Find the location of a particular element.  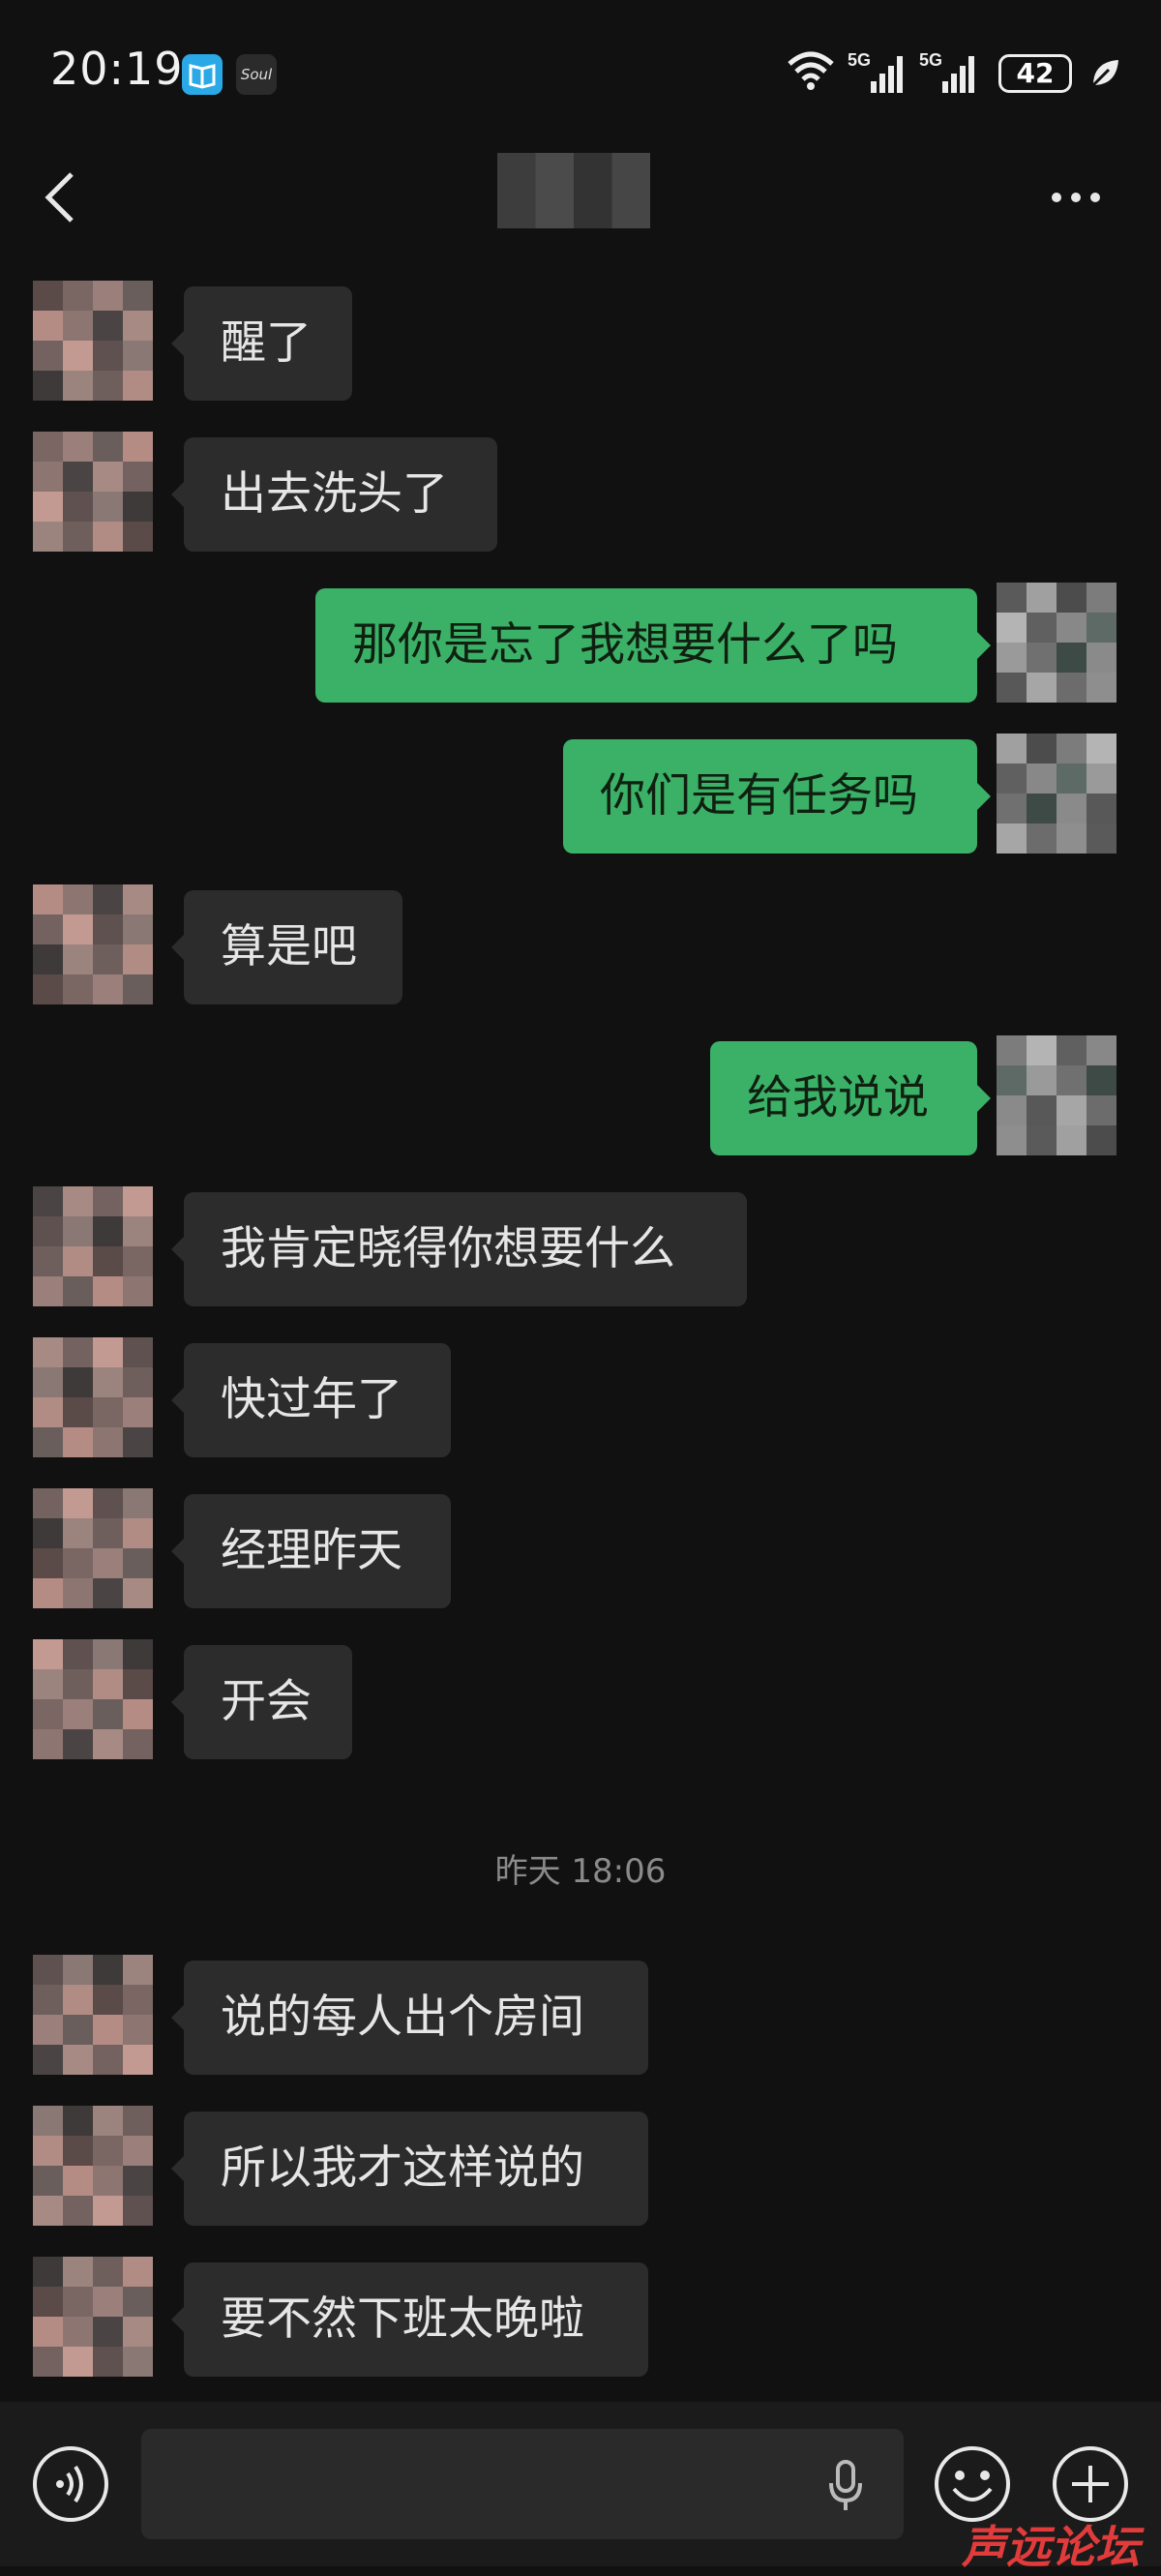

incoming-message-bubble: 所以我才这样说的 is located at coordinates (416, 2169).